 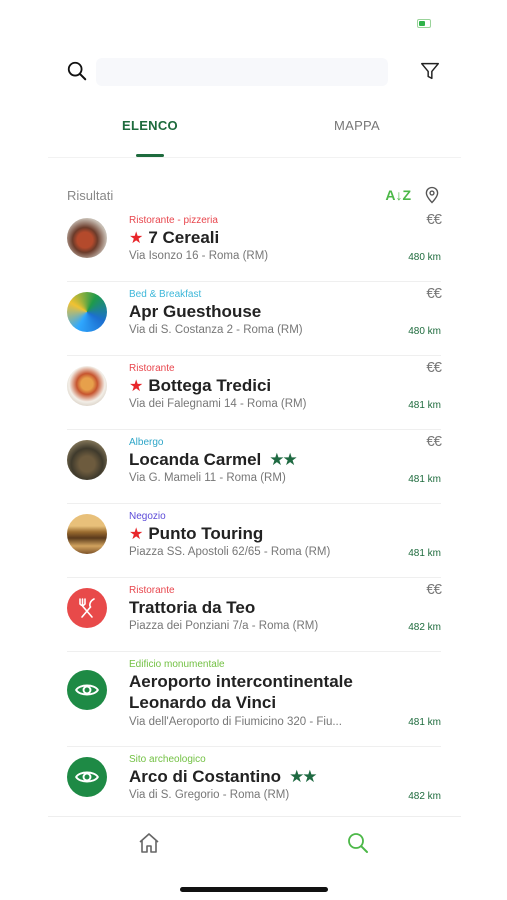 What do you see at coordinates (254, 196) in the screenshot?
I see `results-header: Risultati A↓Z` at bounding box center [254, 196].